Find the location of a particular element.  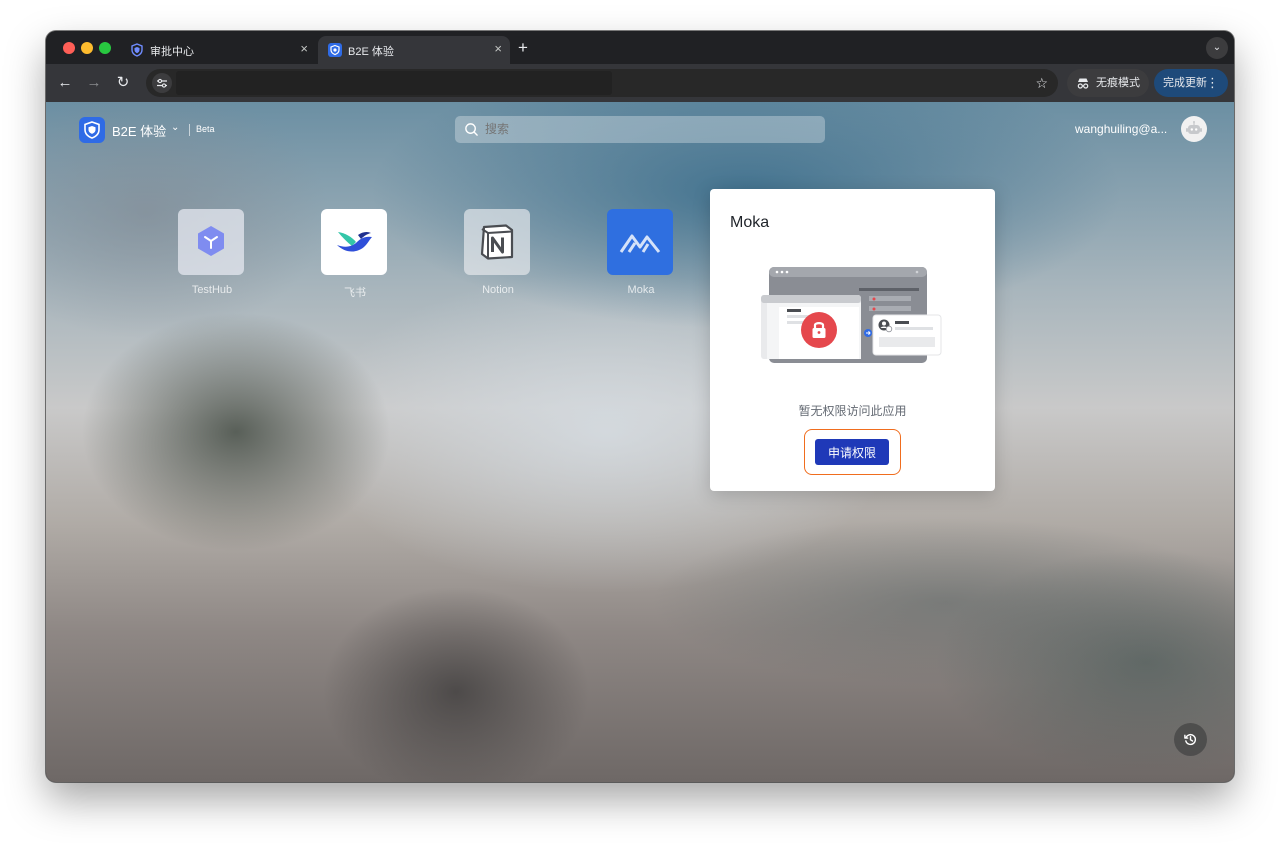

window-minimize-button is located at coordinates (87, 48).